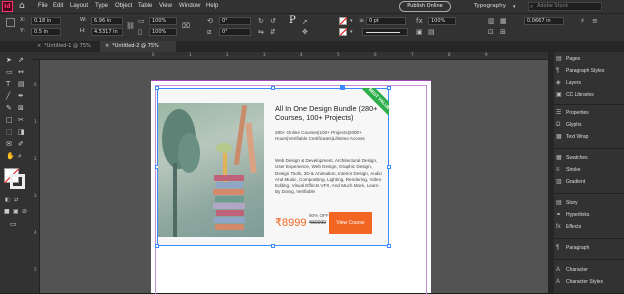  What do you see at coordinates (107, 21) in the screenshot?
I see `w-field: 6.96 in` at bounding box center [107, 21].